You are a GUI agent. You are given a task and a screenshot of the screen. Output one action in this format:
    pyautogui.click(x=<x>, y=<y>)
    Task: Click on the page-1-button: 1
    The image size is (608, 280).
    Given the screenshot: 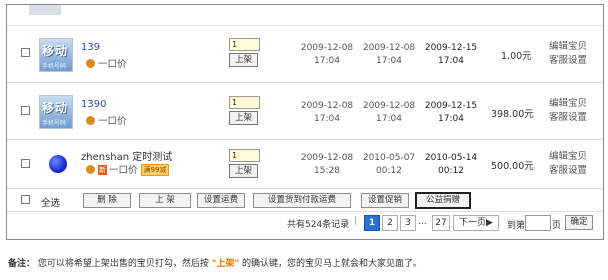 What is the action you would take?
    pyautogui.click(x=372, y=223)
    